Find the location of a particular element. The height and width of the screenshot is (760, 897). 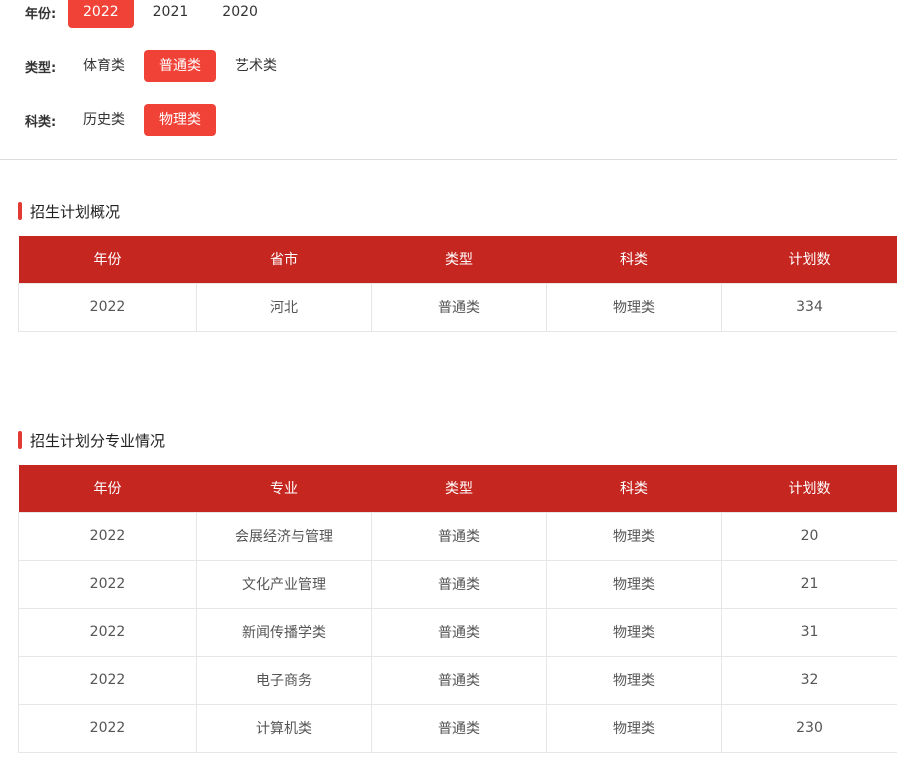

cell-major: 计算机类 is located at coordinates (284, 728).